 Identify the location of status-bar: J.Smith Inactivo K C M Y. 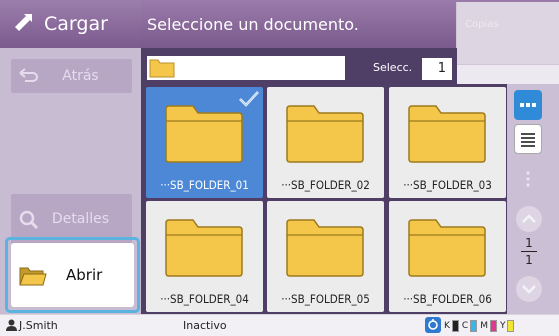
(279, 325).